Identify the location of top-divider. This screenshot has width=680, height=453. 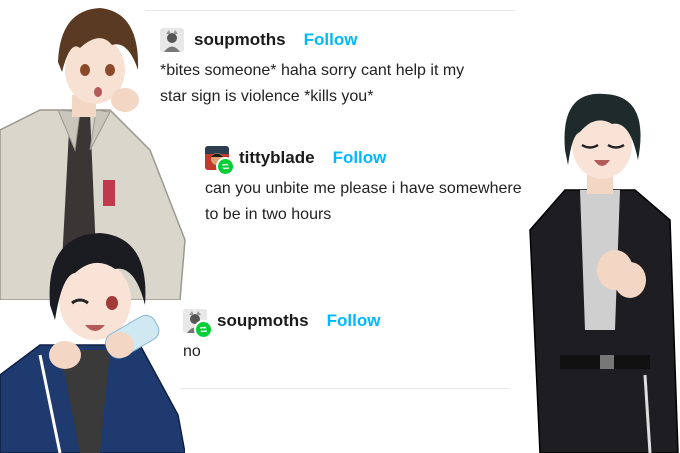
(330, 10).